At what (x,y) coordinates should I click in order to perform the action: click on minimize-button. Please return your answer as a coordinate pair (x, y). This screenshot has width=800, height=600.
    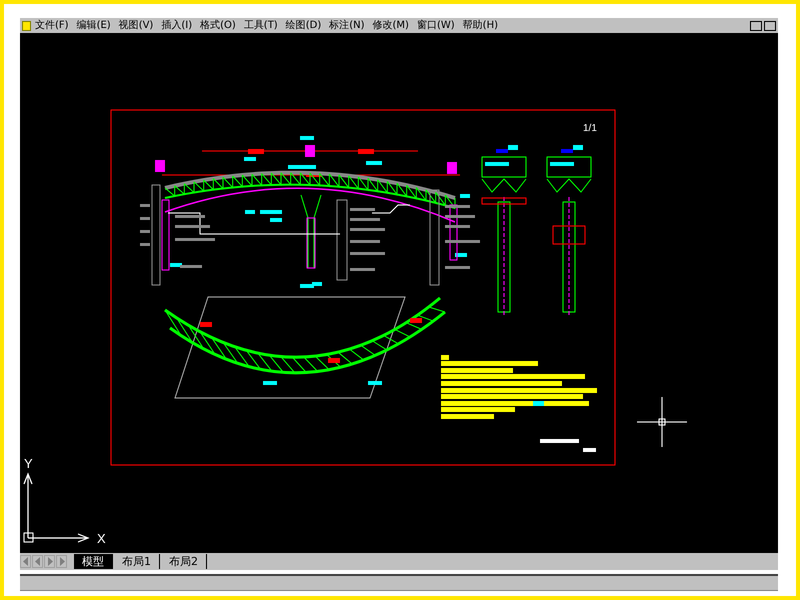
    Looking at the image, I should click on (756, 25).